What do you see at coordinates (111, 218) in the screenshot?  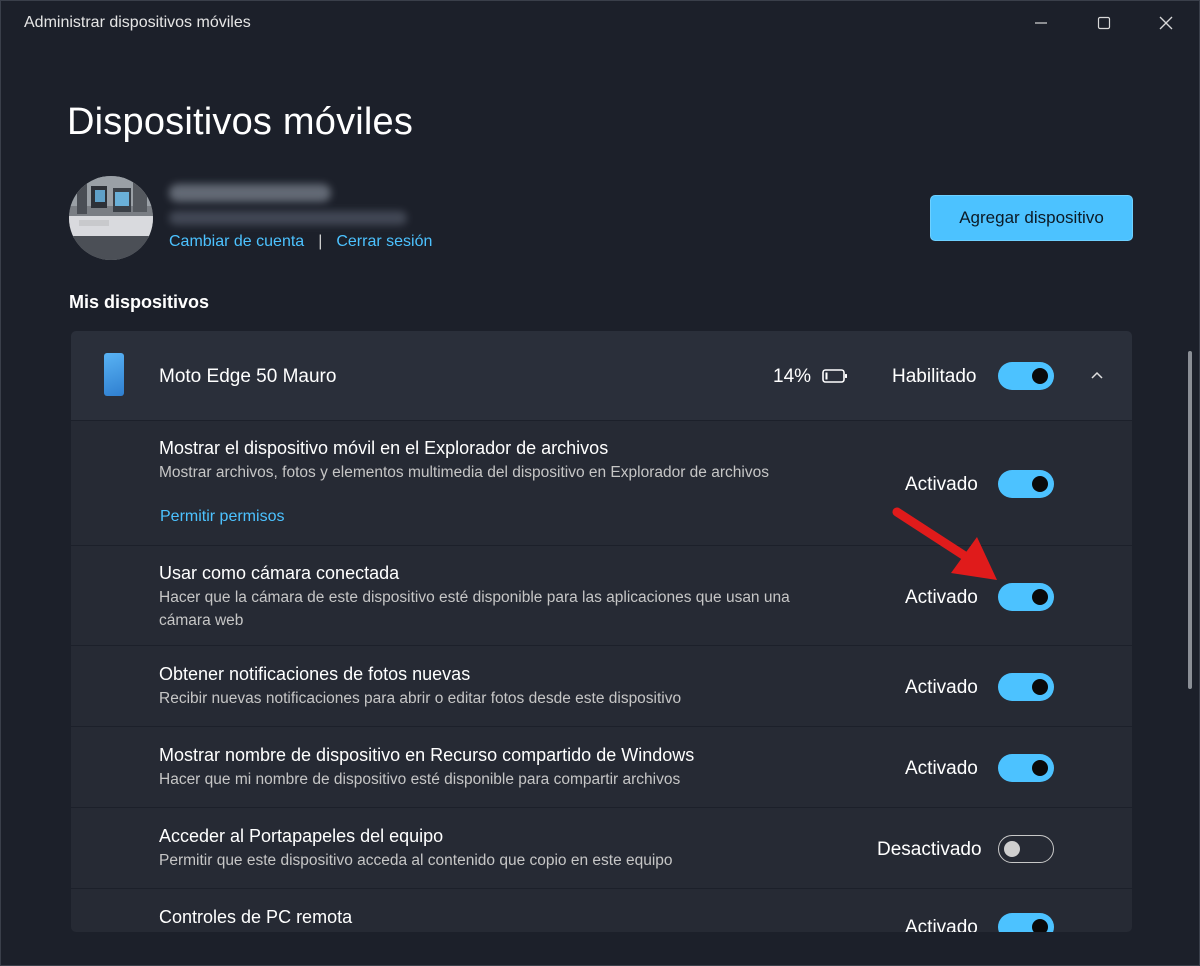 I see `avatar` at bounding box center [111, 218].